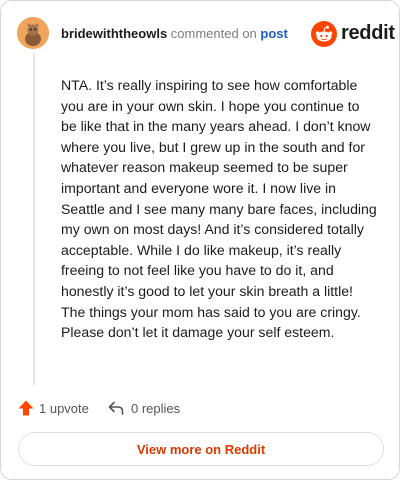 The width and height of the screenshot is (400, 480). Describe the element at coordinates (273, 33) in the screenshot. I see `post-link: post` at that location.